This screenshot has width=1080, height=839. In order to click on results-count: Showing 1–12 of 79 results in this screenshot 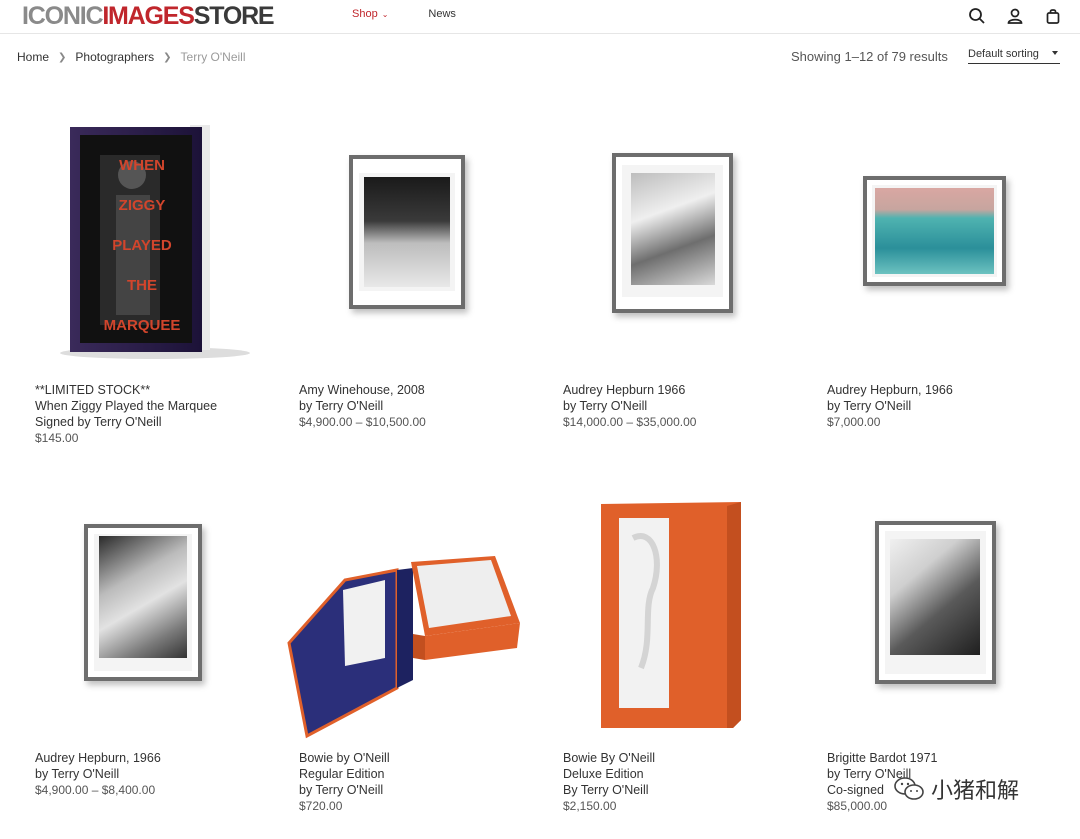, I will do `click(869, 56)`.